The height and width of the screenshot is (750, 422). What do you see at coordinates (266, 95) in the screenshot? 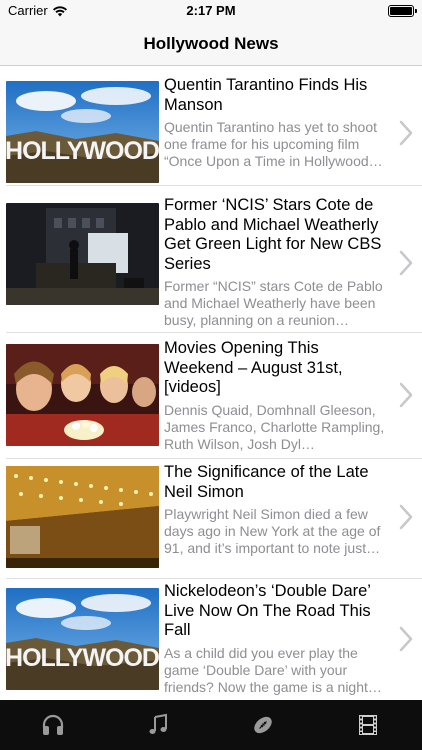
I see `article-title: Quentin Tarantino Finds His Manson` at bounding box center [266, 95].